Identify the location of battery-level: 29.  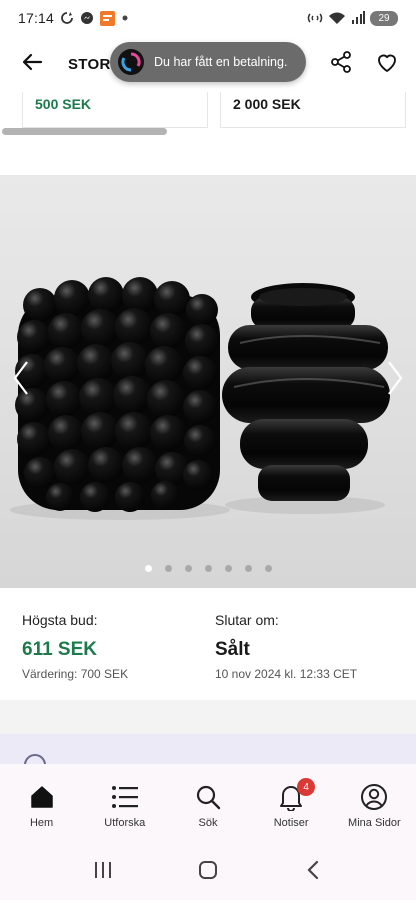
(384, 18).